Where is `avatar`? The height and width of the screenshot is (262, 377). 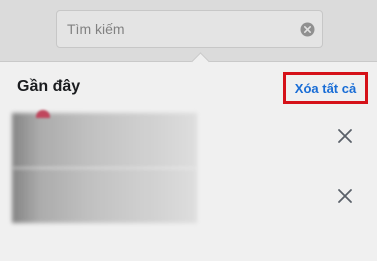
avatar is located at coordinates (43, 114).